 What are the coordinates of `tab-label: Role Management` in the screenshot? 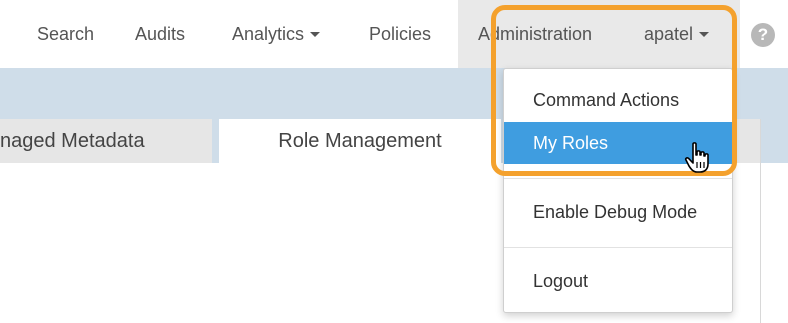 It's located at (360, 141).